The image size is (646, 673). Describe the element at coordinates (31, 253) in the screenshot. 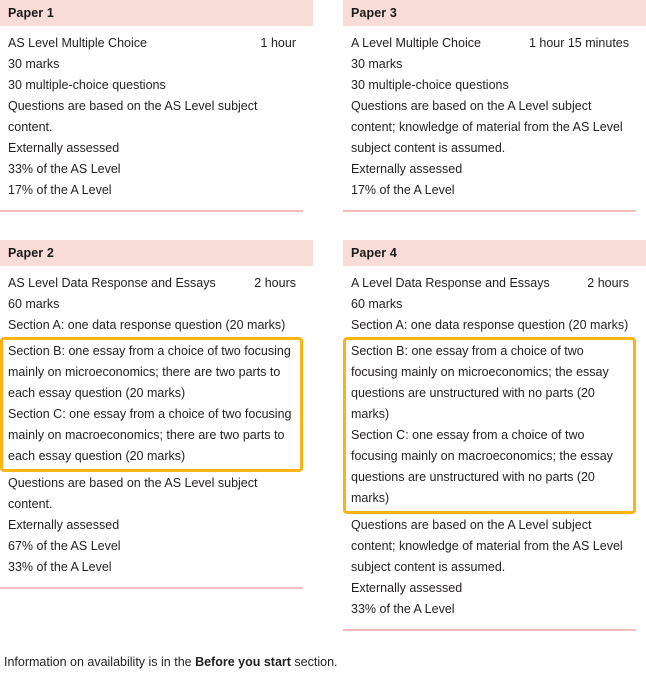

I see `paper-title: Paper 2` at that location.